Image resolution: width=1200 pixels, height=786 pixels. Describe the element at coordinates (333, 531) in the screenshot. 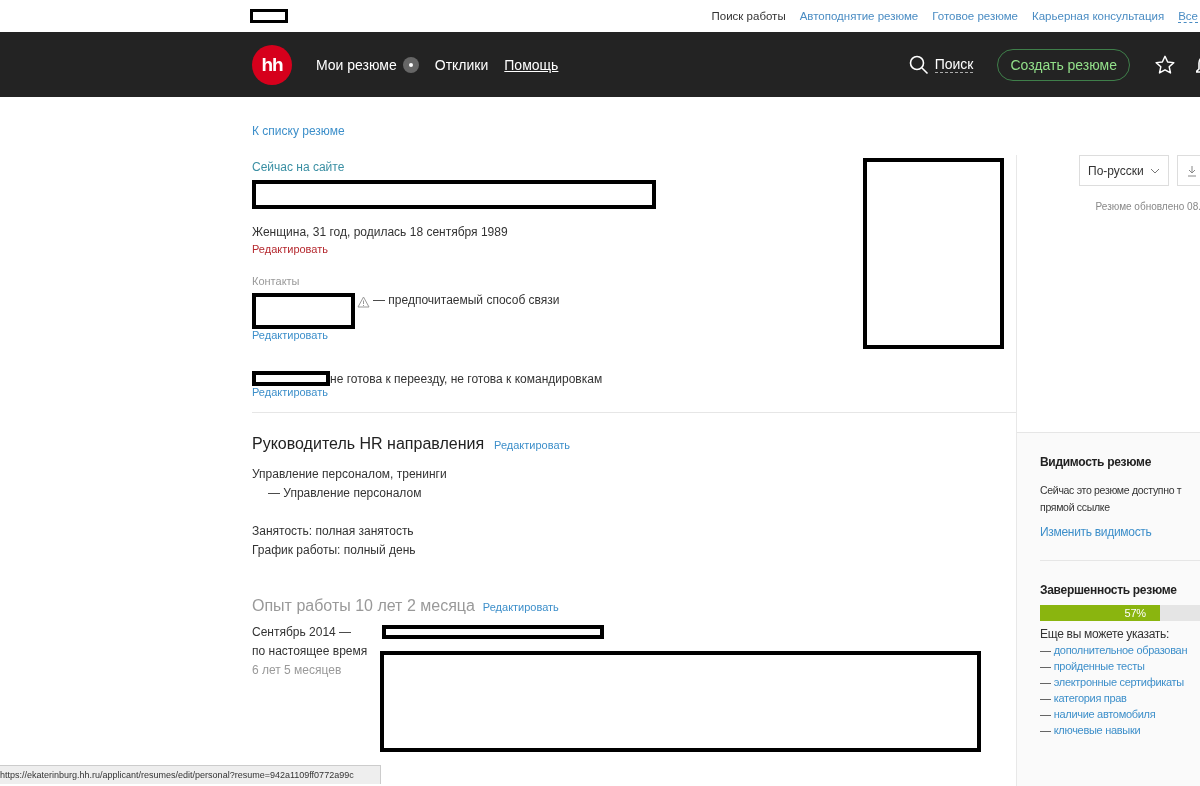

I see `employment-info: Занятость: полная занятость` at that location.